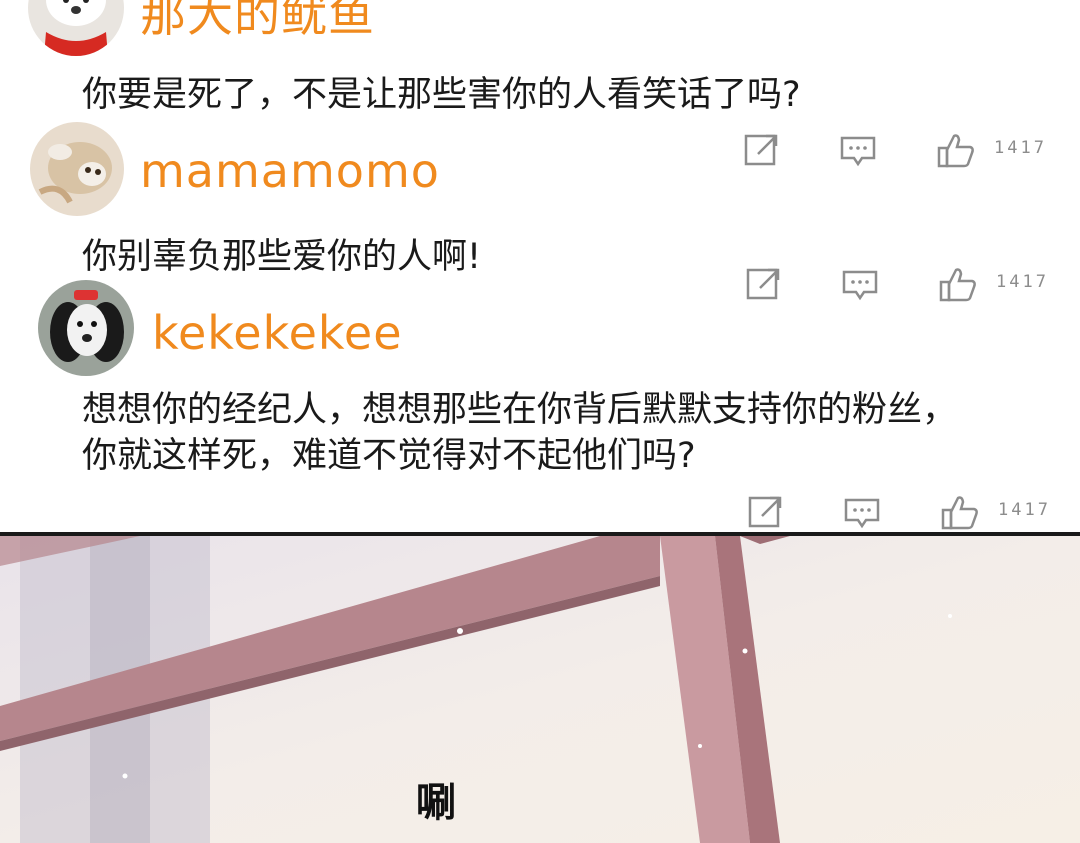 The height and width of the screenshot is (843, 1080). Describe the element at coordinates (436, 803) in the screenshot. I see `sound-effect-text: 唰` at that location.